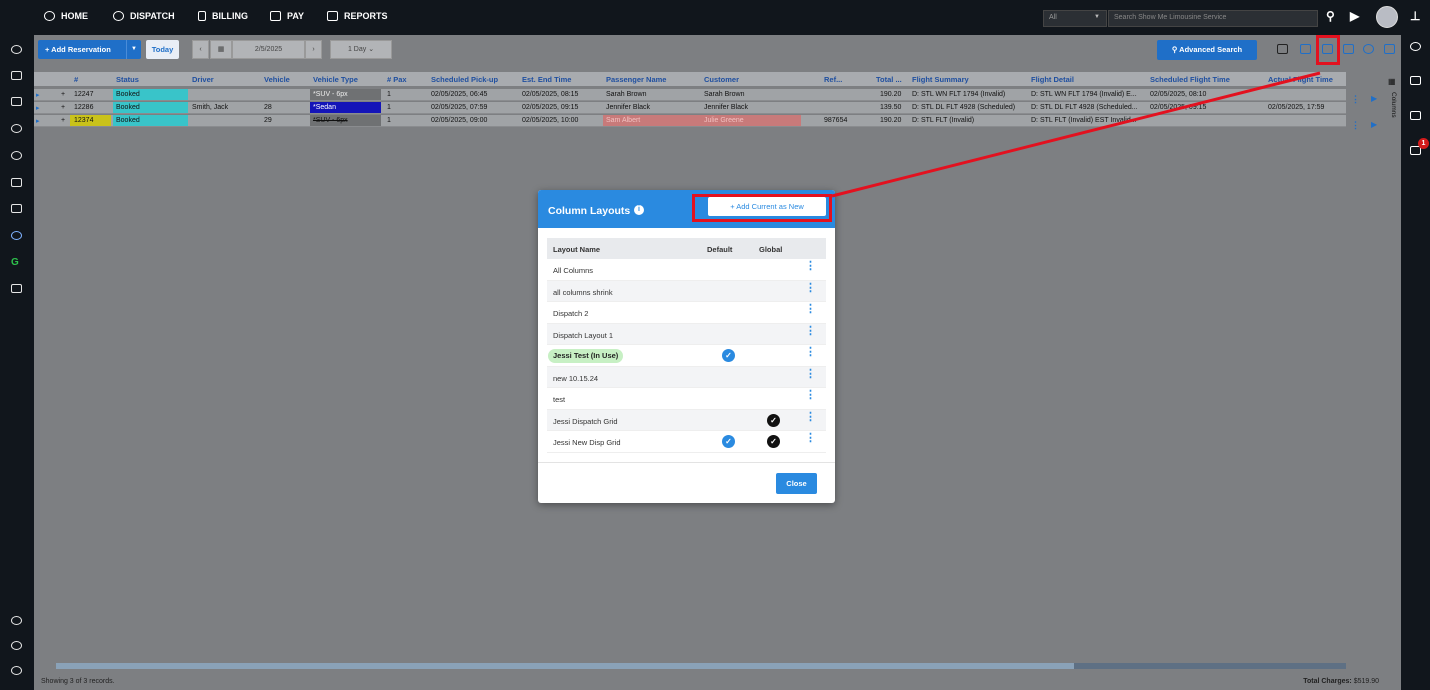 This screenshot has height=690, width=1430. What do you see at coordinates (76, 79) in the screenshot?
I see `col-id: #` at bounding box center [76, 79].